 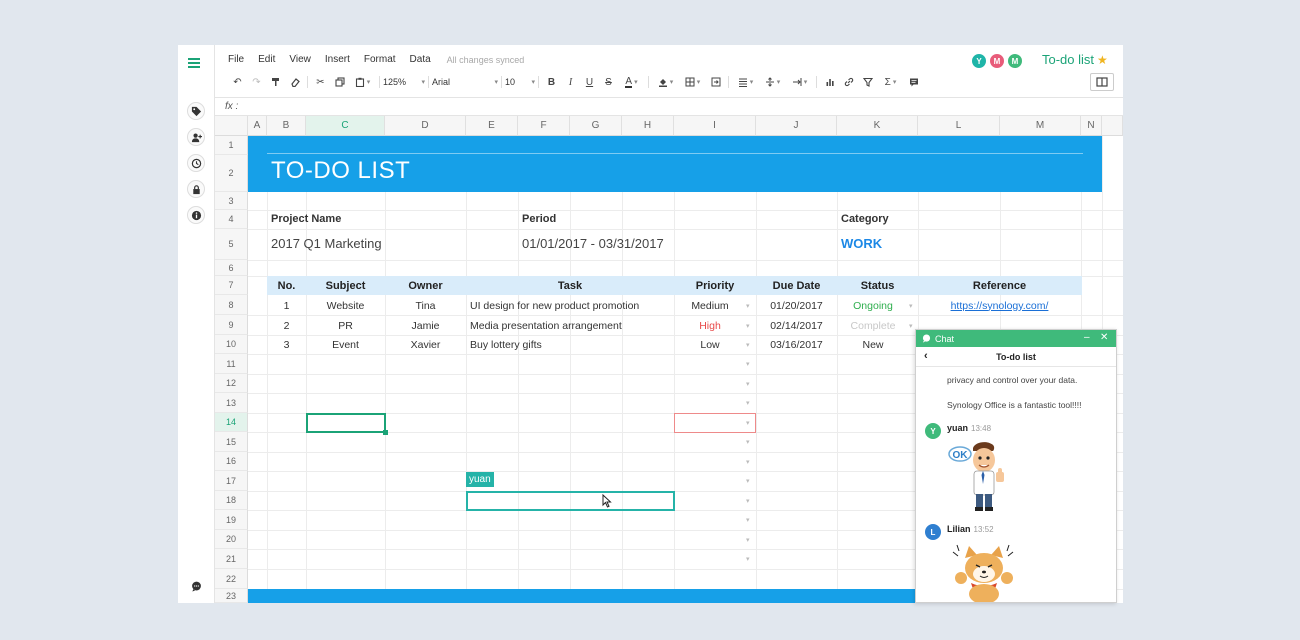 I want to click on history-icon, so click(x=196, y=163).